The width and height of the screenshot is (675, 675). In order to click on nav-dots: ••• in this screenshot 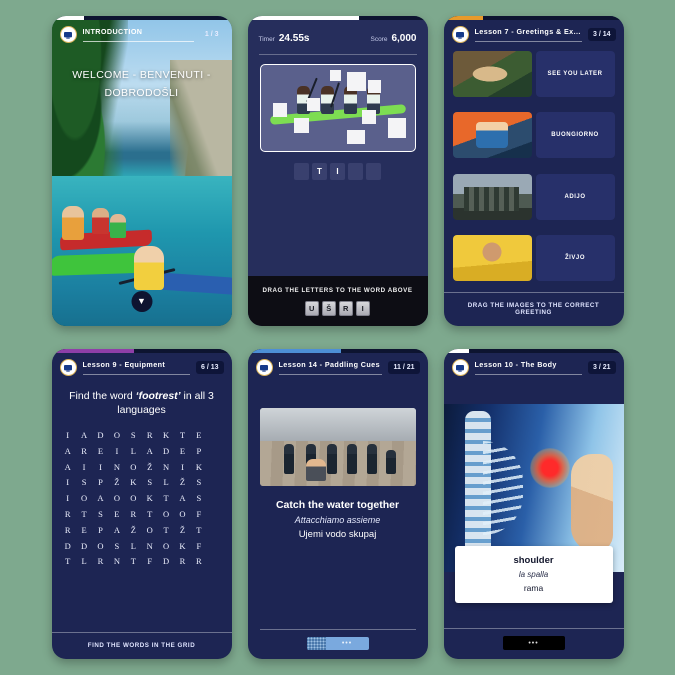, I will do `click(347, 643)`.